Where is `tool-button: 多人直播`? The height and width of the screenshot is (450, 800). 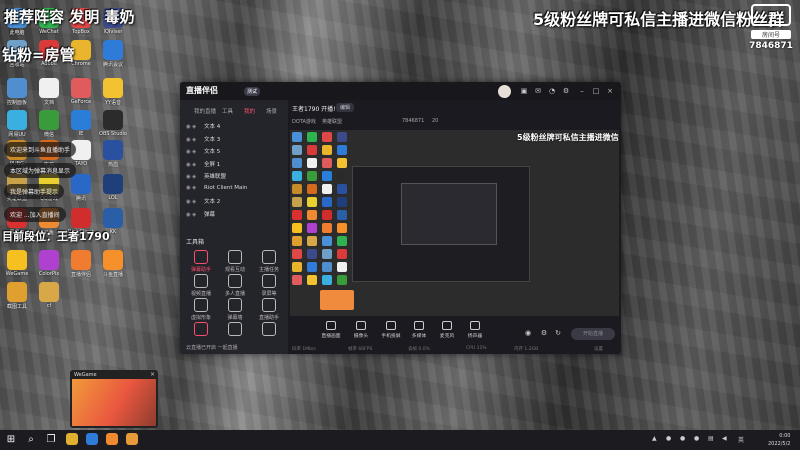 tool-button: 多人直播 is located at coordinates (235, 285).